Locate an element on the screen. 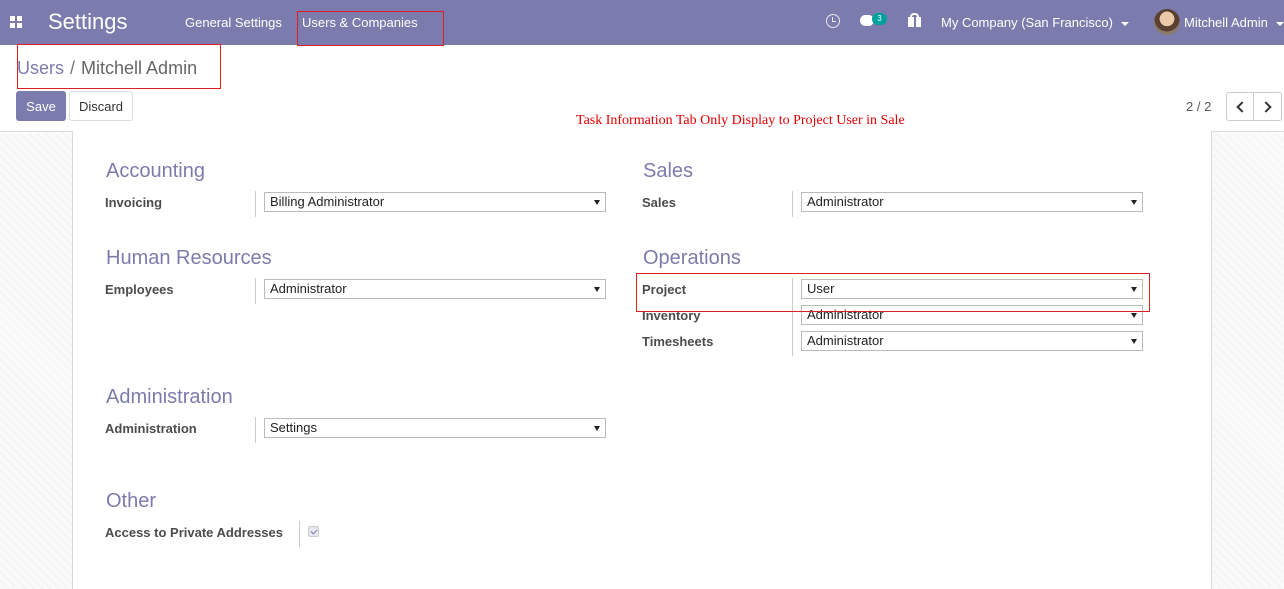 Image resolution: width=1284 pixels, height=589 pixels. private-addresses-checkbox is located at coordinates (313, 531).